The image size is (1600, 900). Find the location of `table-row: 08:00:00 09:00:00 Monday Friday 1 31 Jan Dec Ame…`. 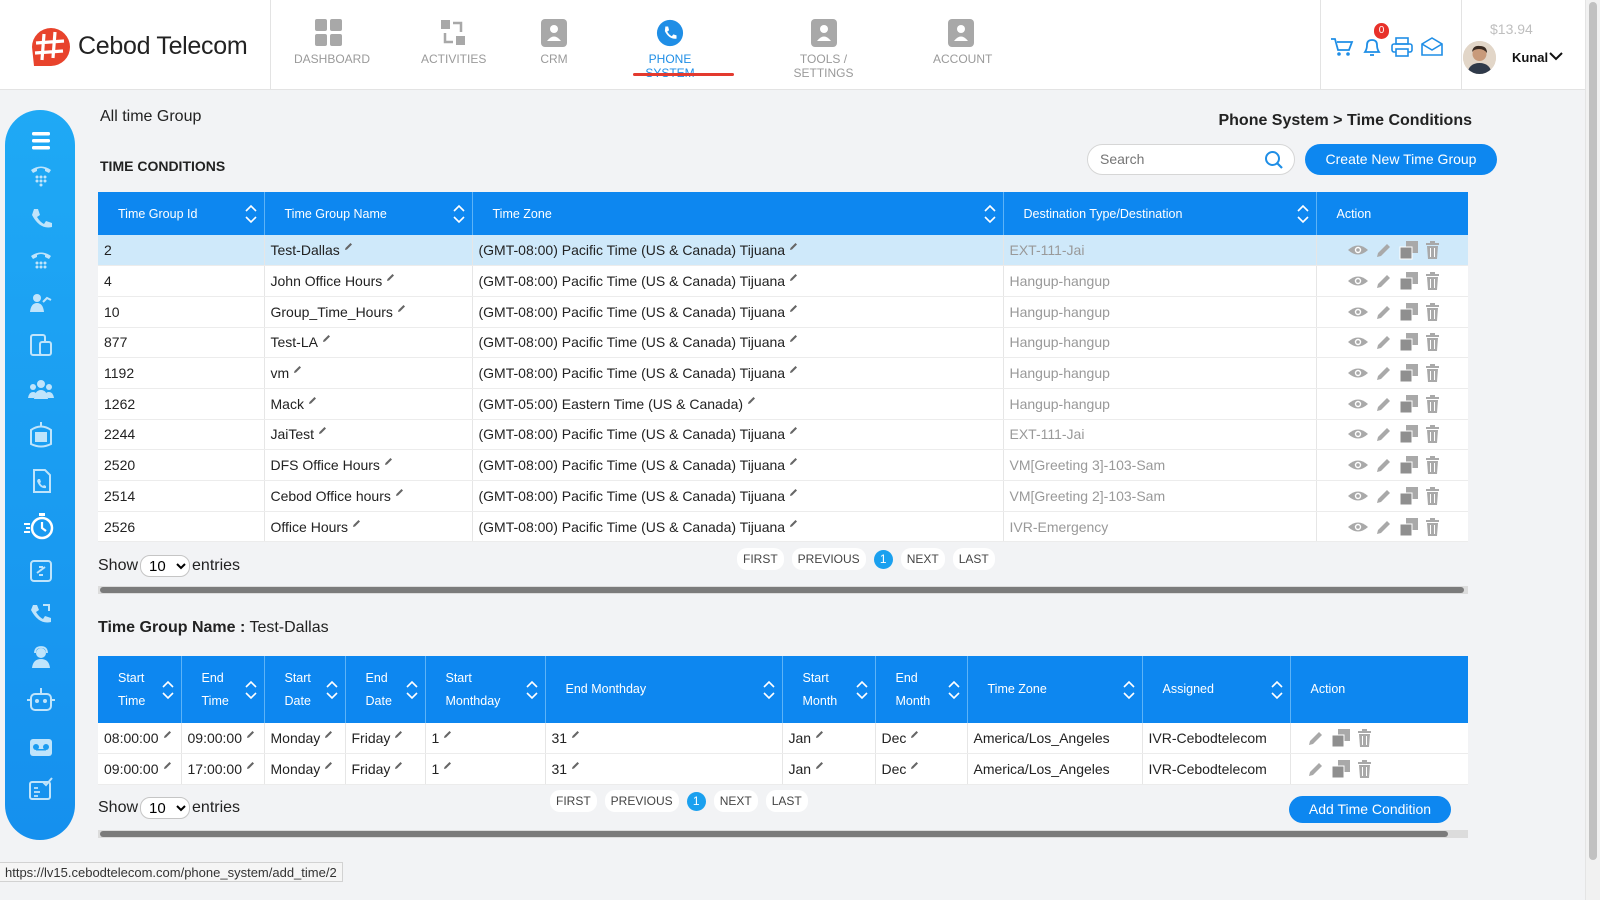

table-row: 08:00:00 09:00:00 Monday Friday 1 31 Jan Dec Ame… is located at coordinates (783, 738).